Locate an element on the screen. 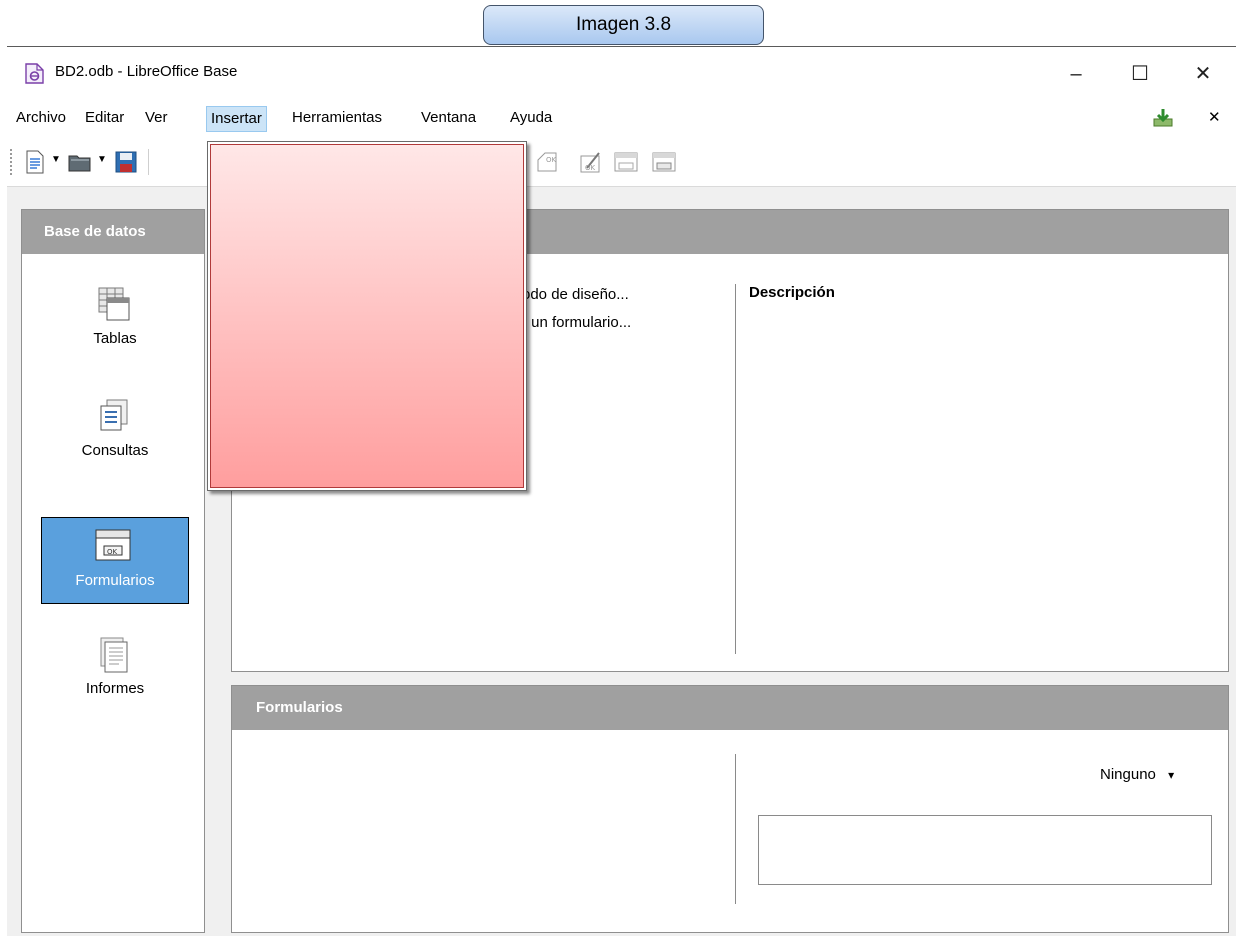 The width and height of the screenshot is (1236, 936). query-icon is located at coordinates (114, 415).